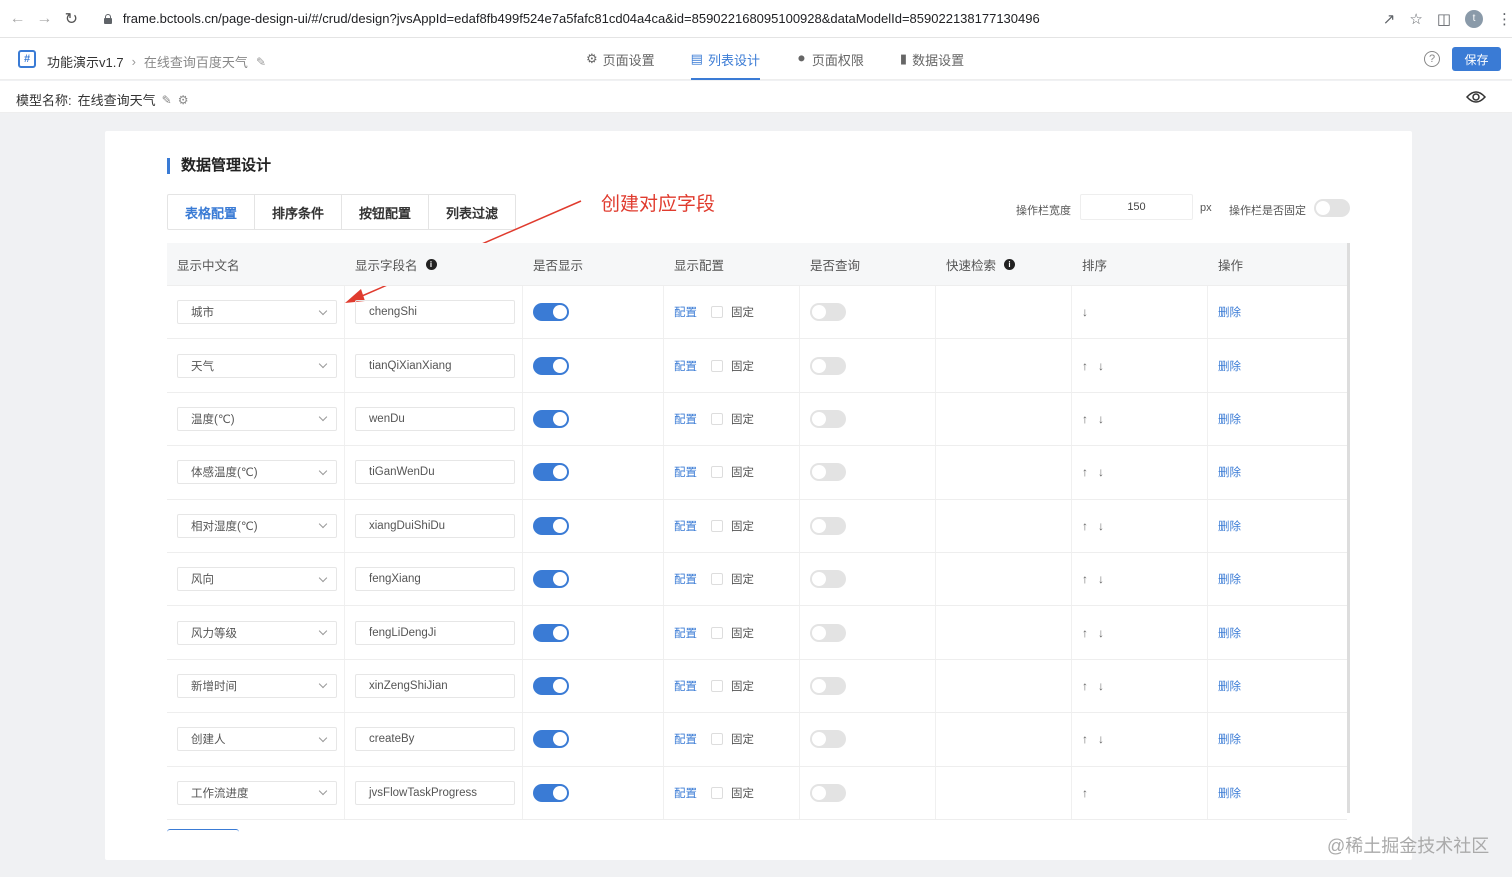  What do you see at coordinates (257, 739) in the screenshot?
I see `display-name-select: 创建人` at bounding box center [257, 739].